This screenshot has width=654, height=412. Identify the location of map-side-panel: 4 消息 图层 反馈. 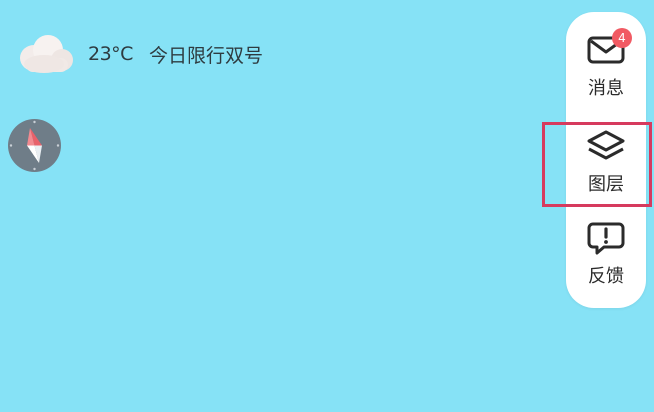
(606, 160).